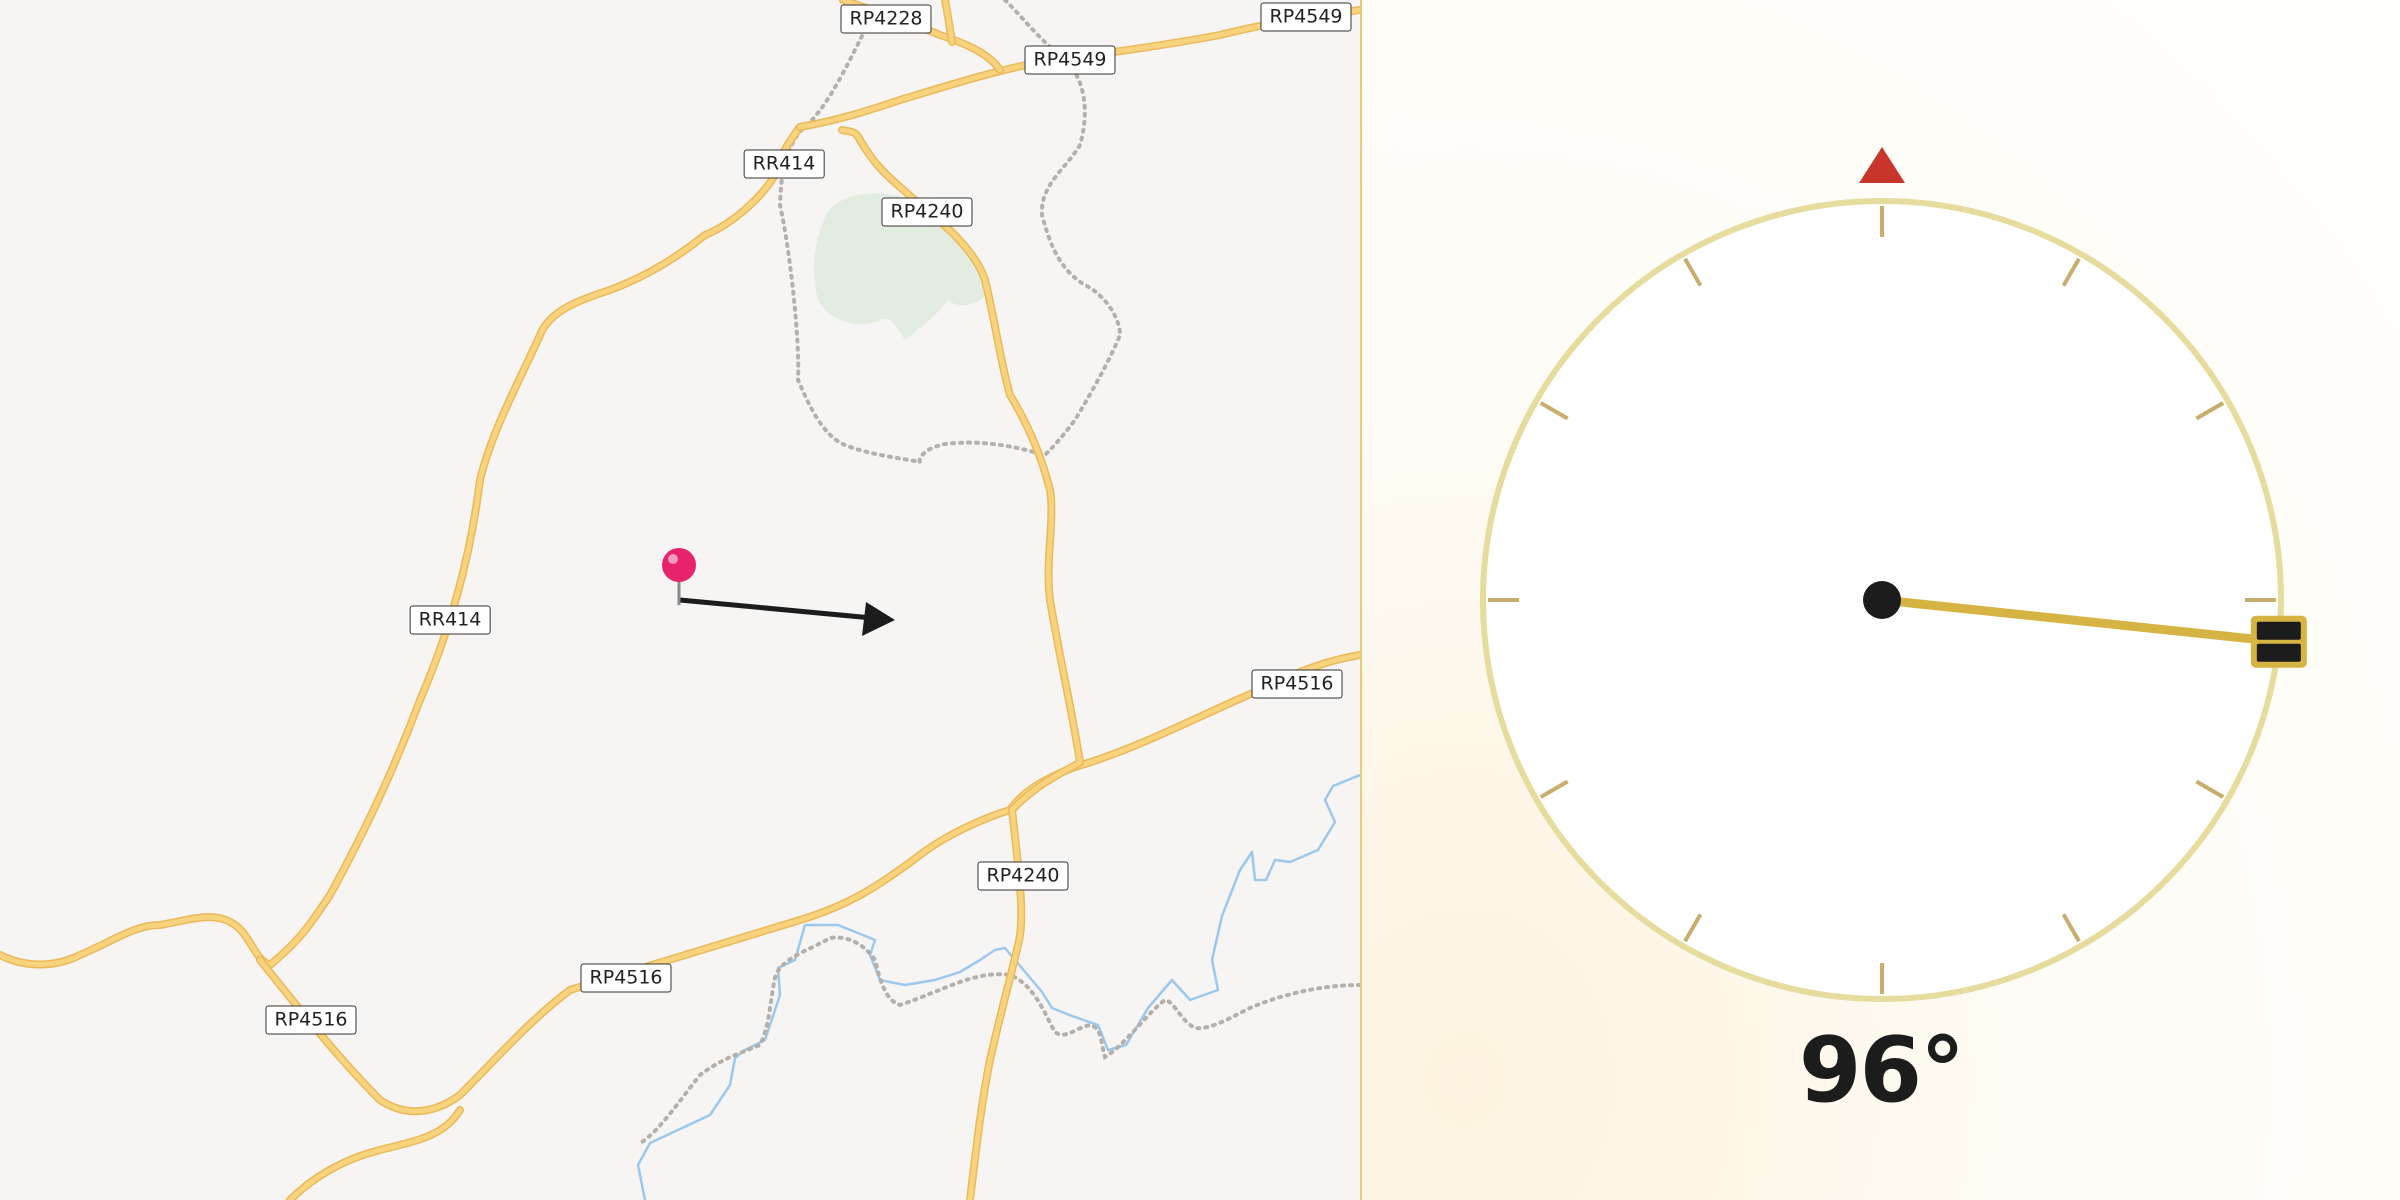 The height and width of the screenshot is (1200, 2400). What do you see at coordinates (679, 576) in the screenshot?
I see `map-pin-icon` at bounding box center [679, 576].